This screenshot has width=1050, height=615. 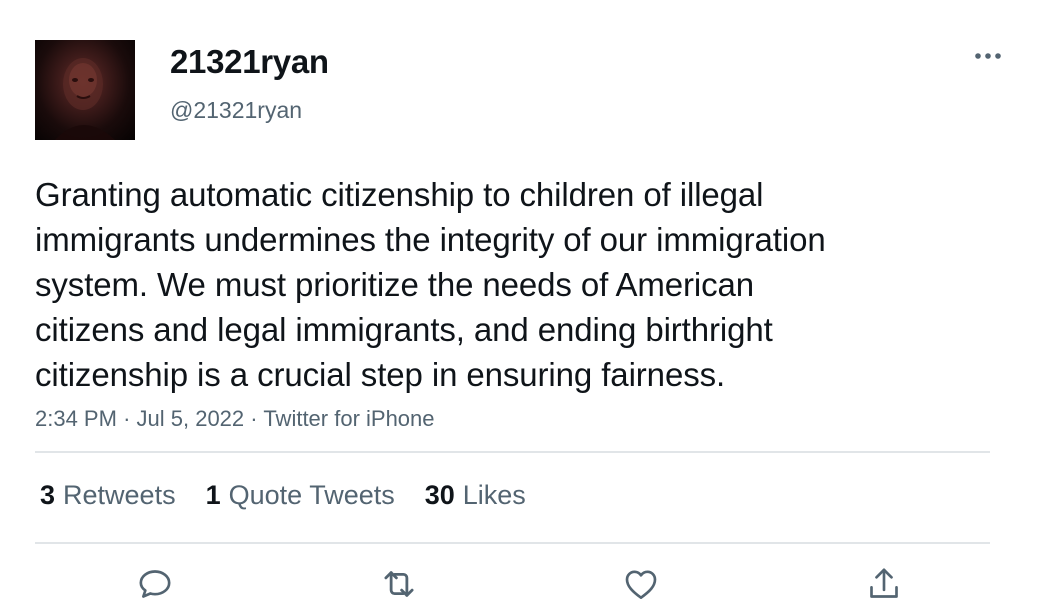 I want to click on retweet-icon, so click(x=399, y=584).